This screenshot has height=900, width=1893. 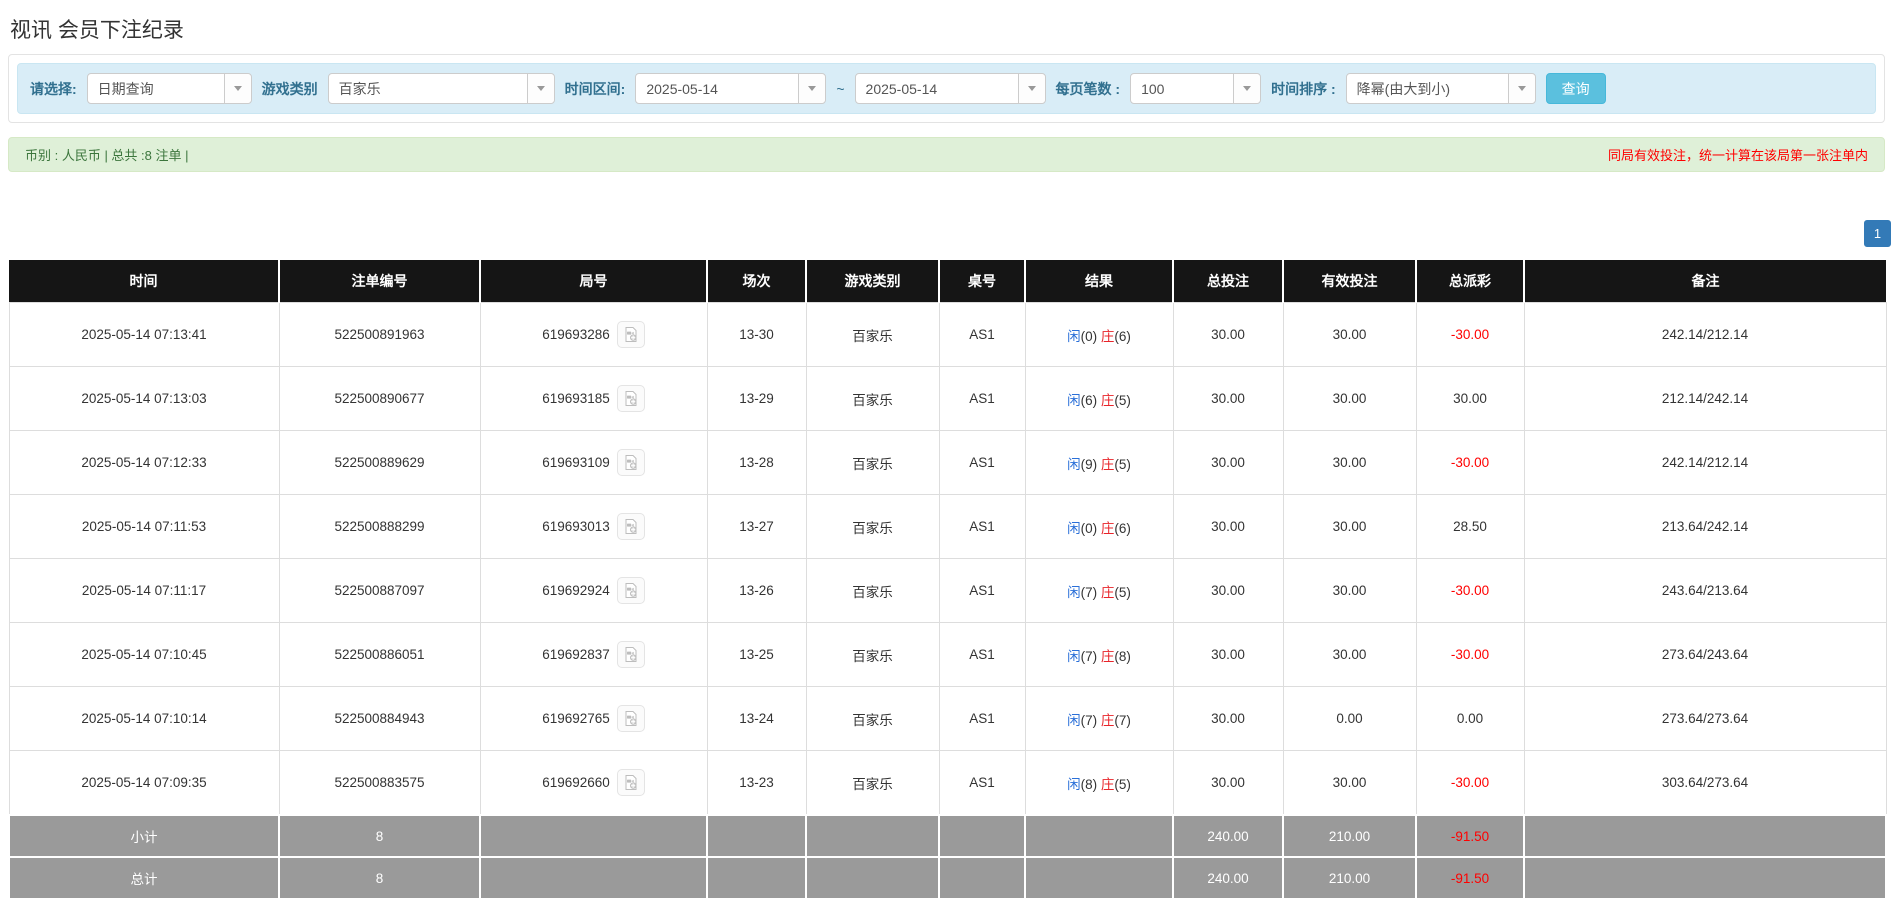 I want to click on time-sort-select: 降幂(由大到小), so click(x=1440, y=88).